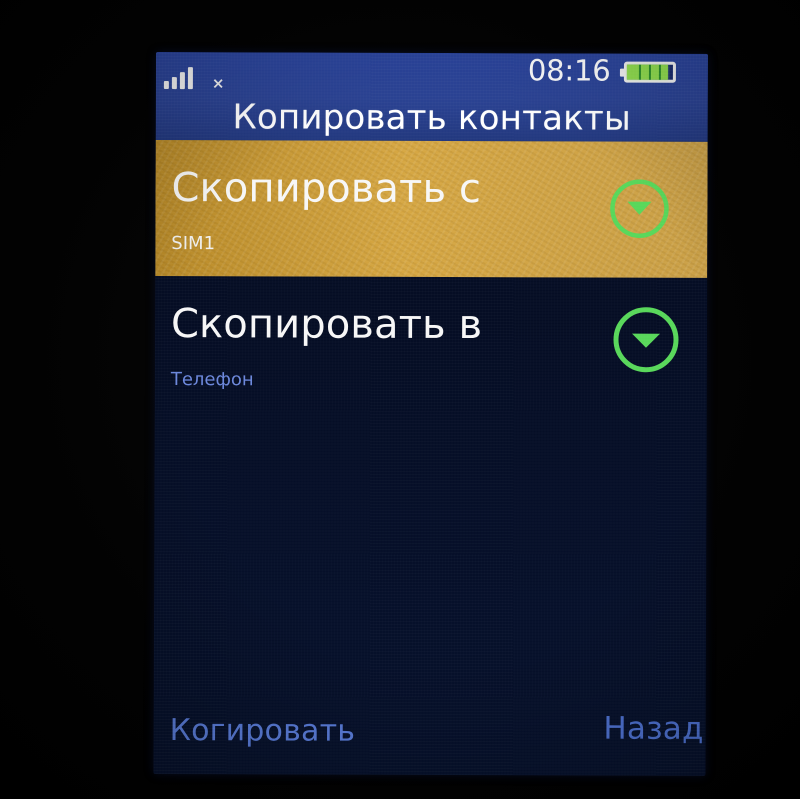 This screenshot has width=800, height=799. I want to click on screen-title: Копировать контакты, so click(432, 118).